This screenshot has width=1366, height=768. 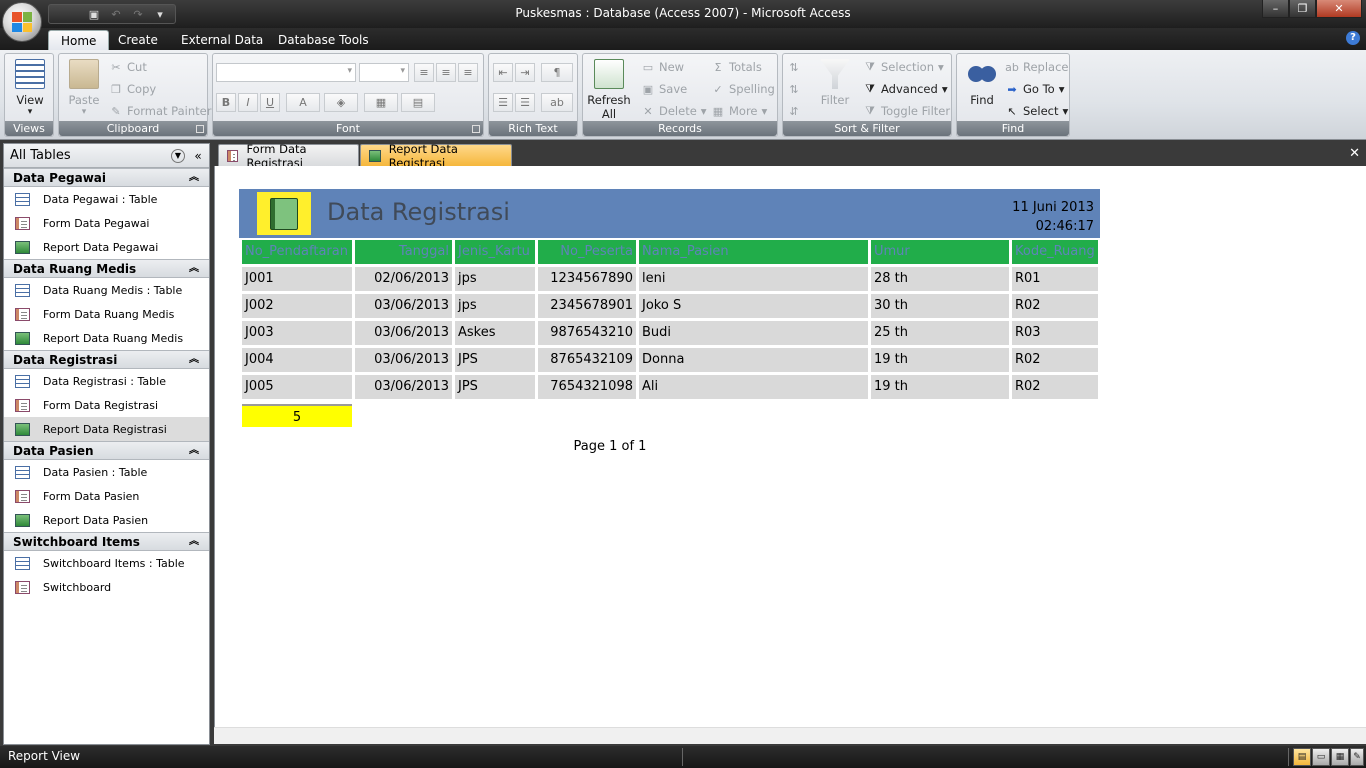 What do you see at coordinates (270, 102) in the screenshot?
I see `underline-button: U` at bounding box center [270, 102].